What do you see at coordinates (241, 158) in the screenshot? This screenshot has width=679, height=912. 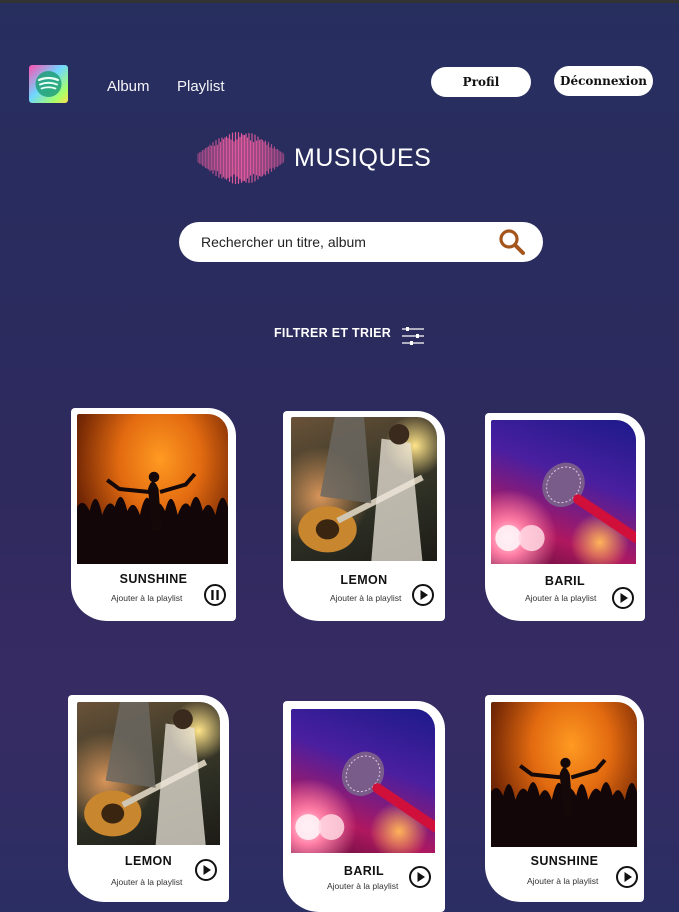 I see `soundwave-icon` at bounding box center [241, 158].